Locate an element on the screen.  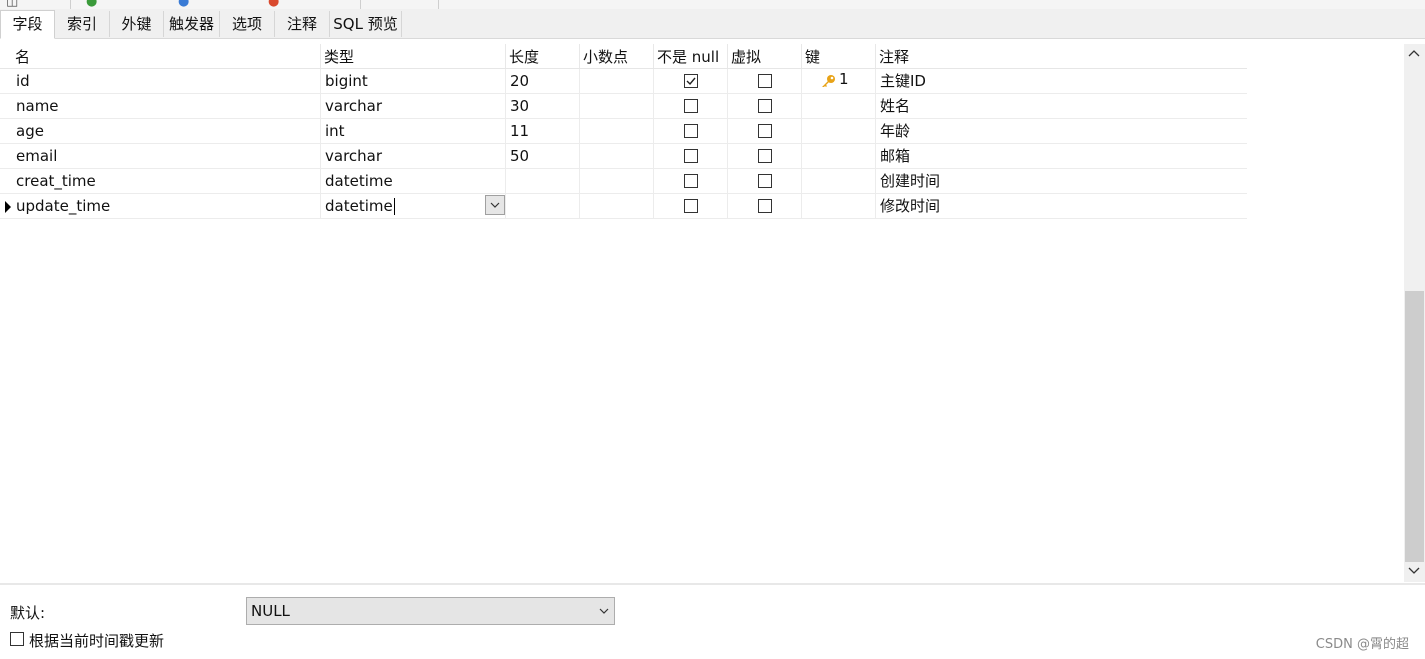
scrollbar-thumb is located at coordinates (1414, 426).